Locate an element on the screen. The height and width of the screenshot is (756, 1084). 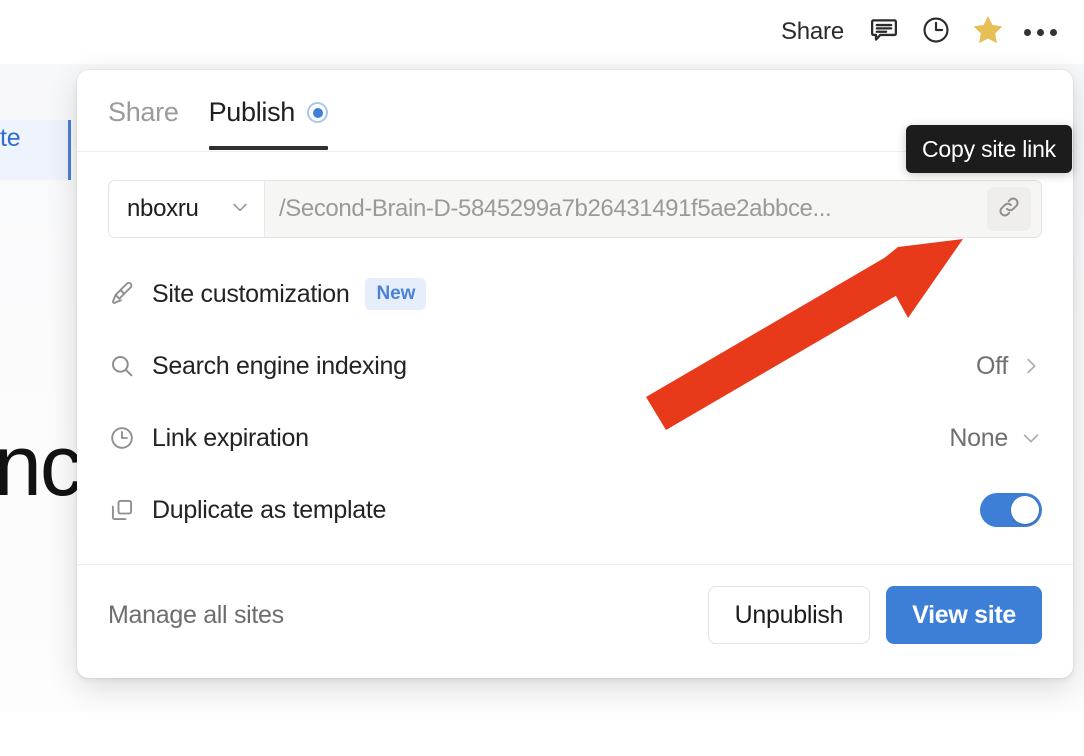
option-value: Off is located at coordinates (992, 365).